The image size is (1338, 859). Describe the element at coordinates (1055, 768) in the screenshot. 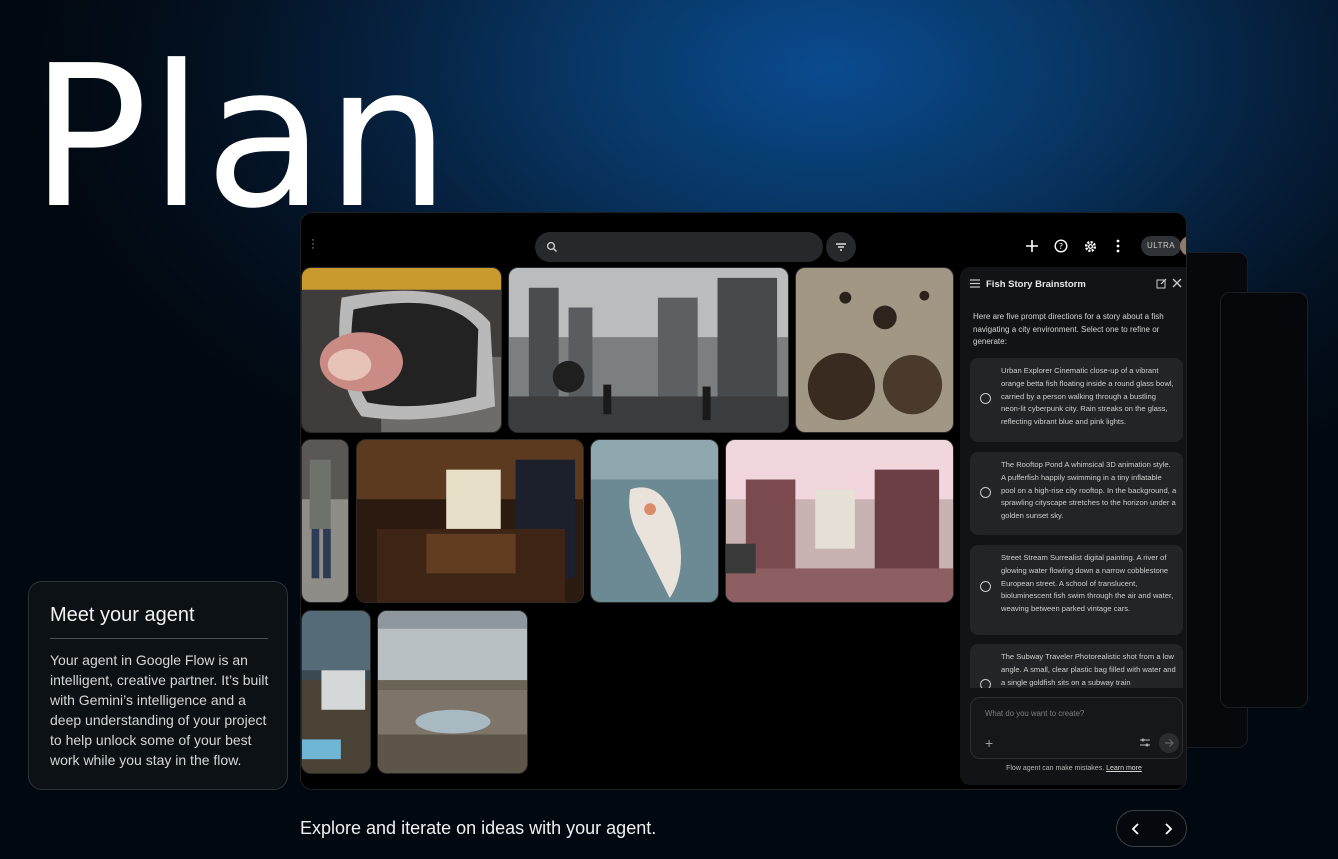

I see `disclaimer-text: Flow agent can make mistakes.` at that location.